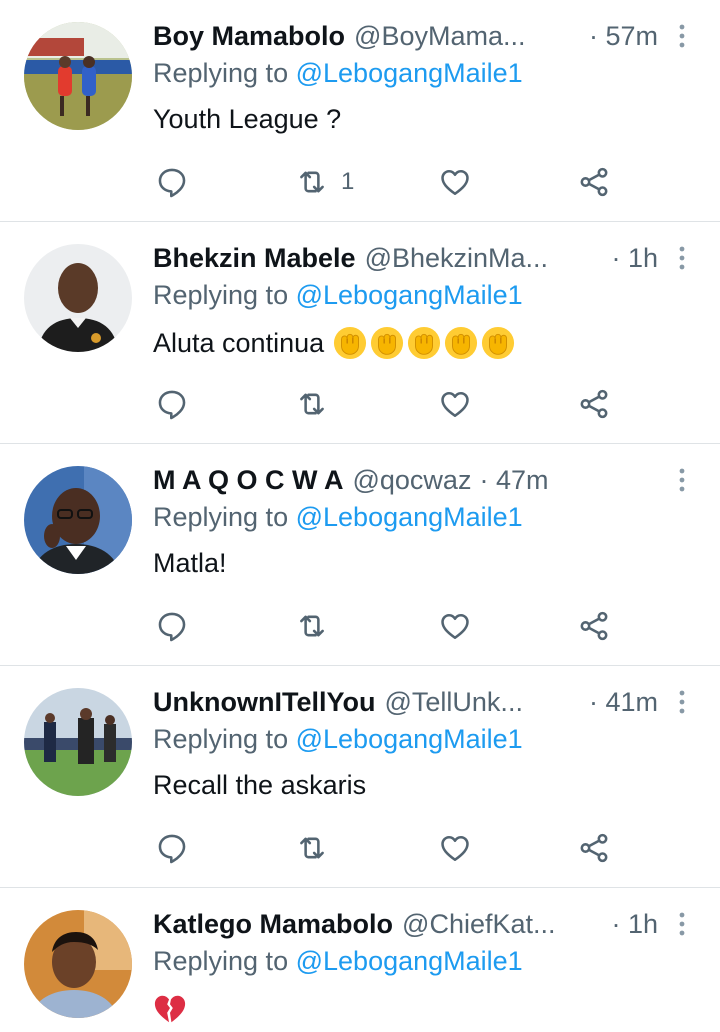 The width and height of the screenshot is (720, 1032). Describe the element at coordinates (260, 785) in the screenshot. I see `tweet-text: Recall the askaris` at that location.